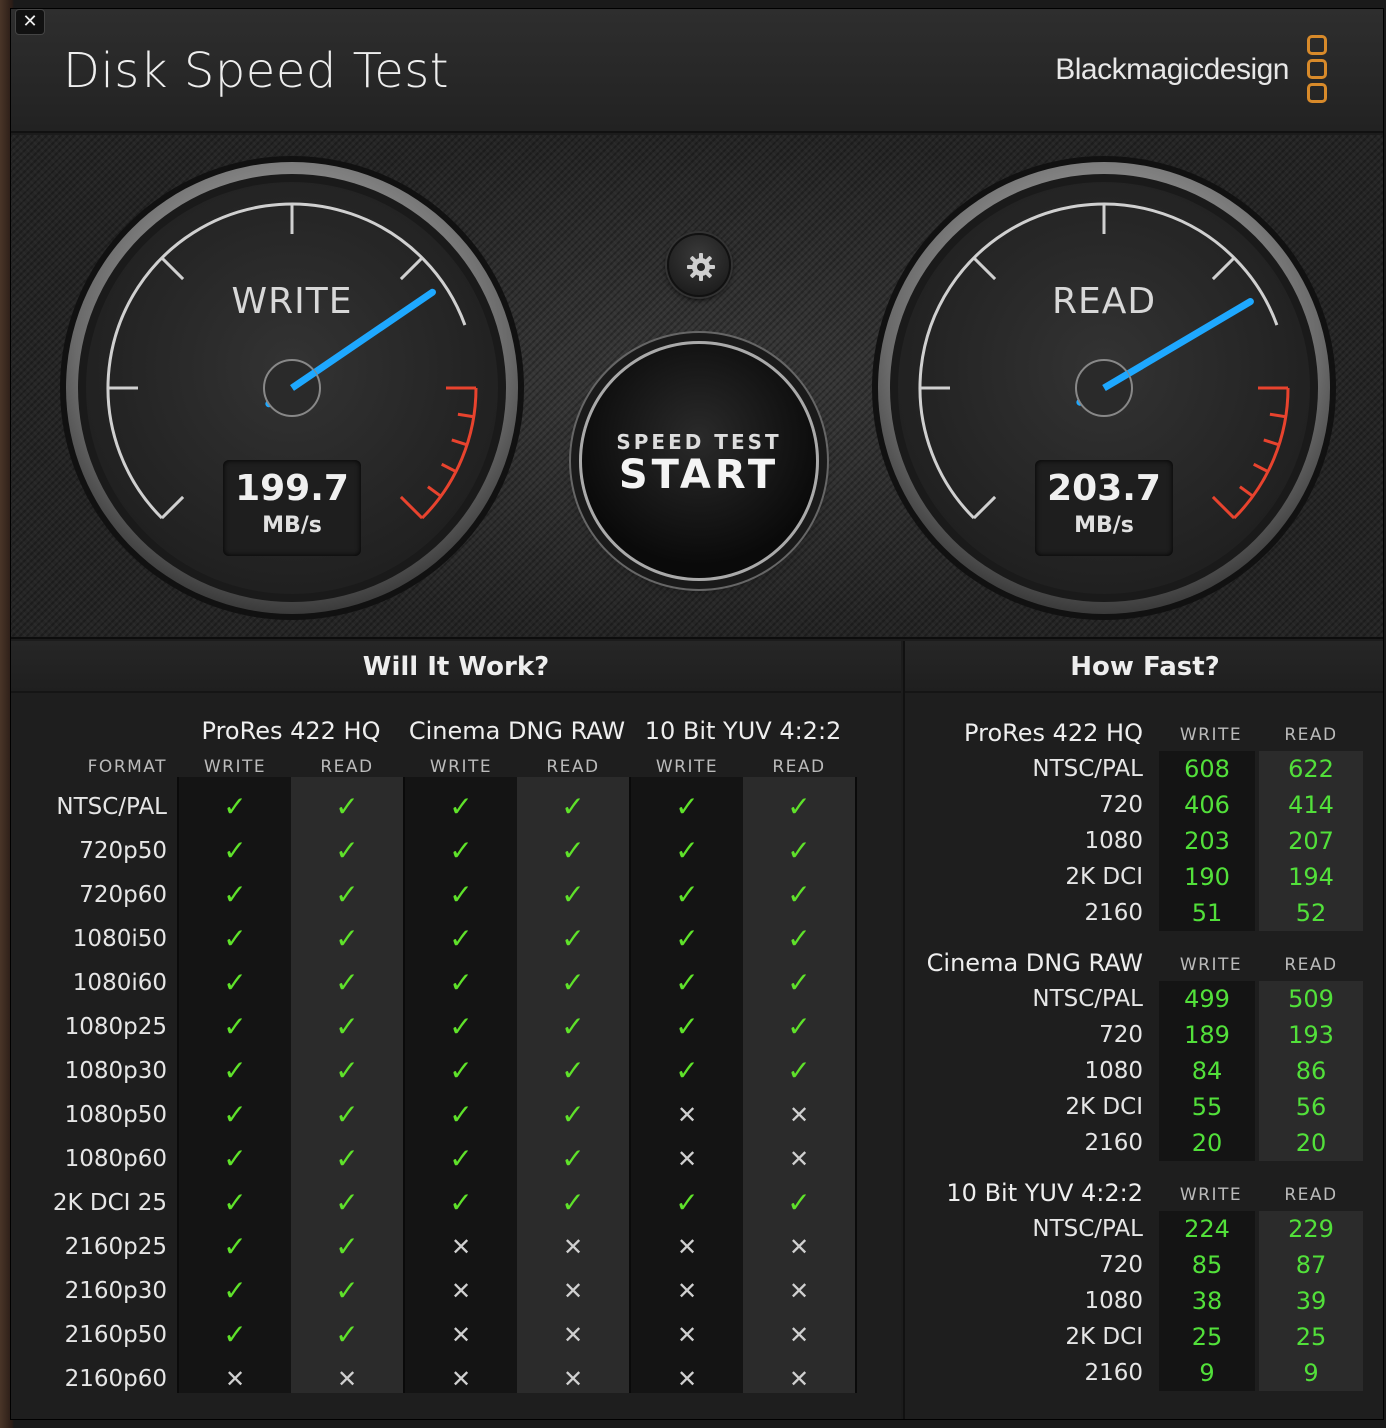  I want to click on read-fps-value: 39, so click(1311, 1301).